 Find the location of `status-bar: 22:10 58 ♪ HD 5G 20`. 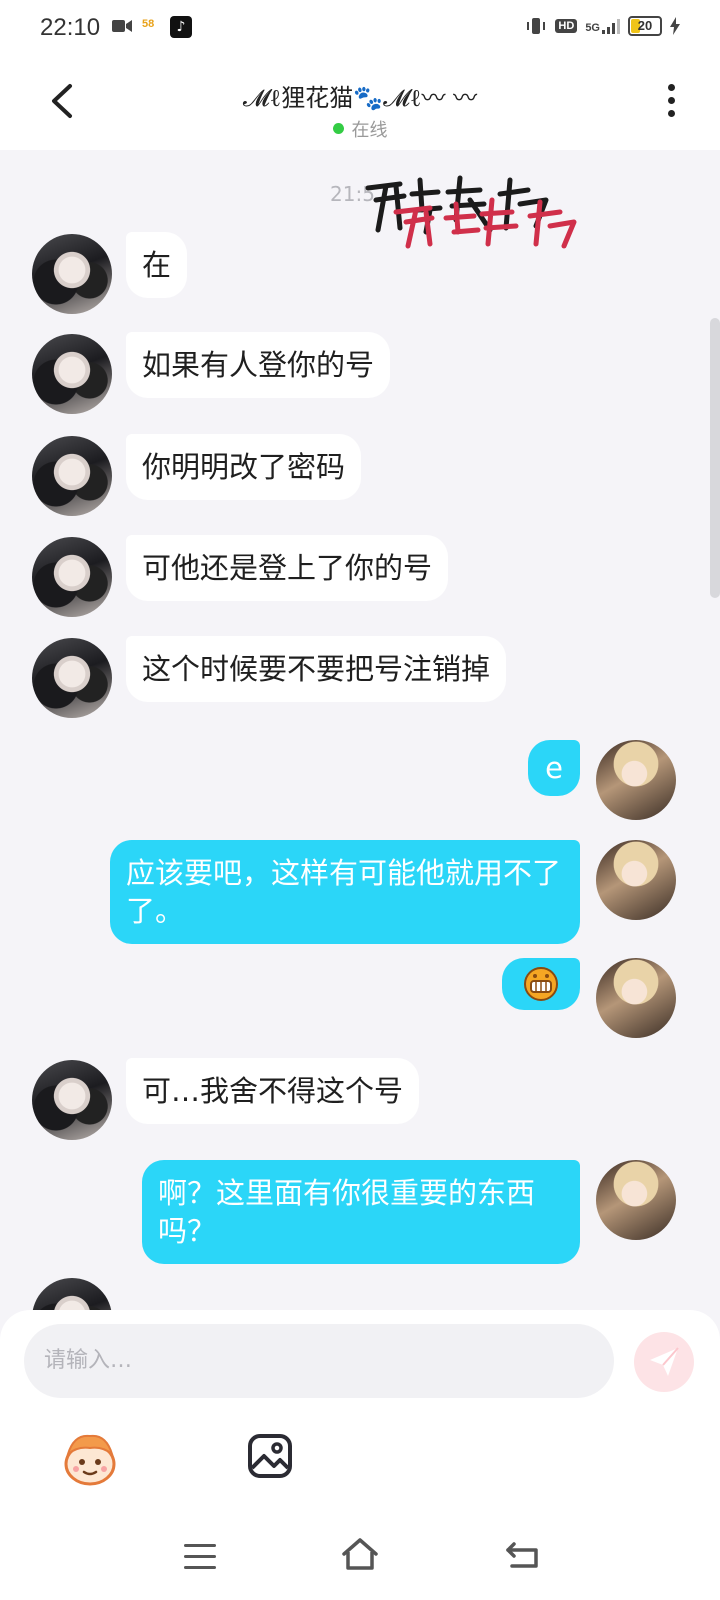

status-bar: 22:10 58 ♪ HD 5G 20 is located at coordinates (360, 28).